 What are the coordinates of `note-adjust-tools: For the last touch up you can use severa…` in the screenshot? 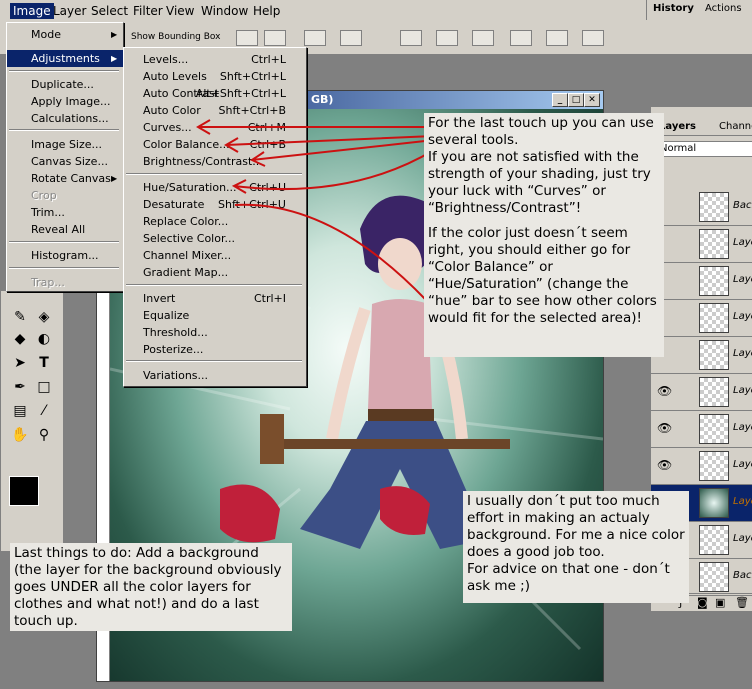 It's located at (544, 235).